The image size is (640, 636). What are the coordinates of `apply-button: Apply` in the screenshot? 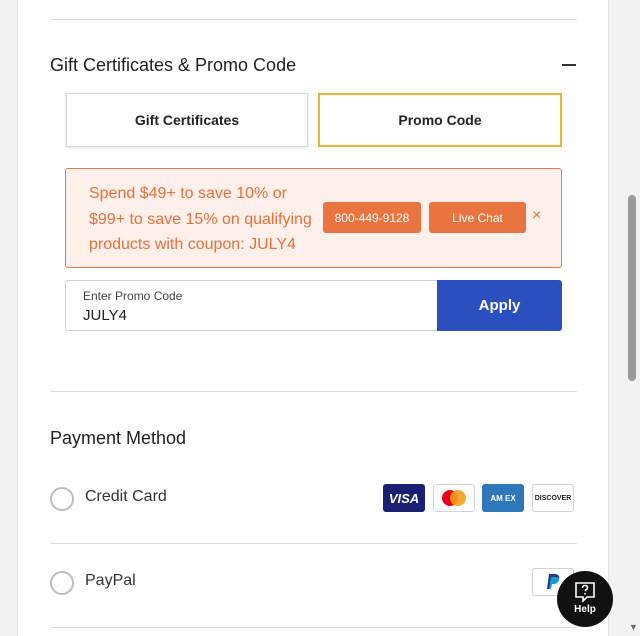 It's located at (499, 305).